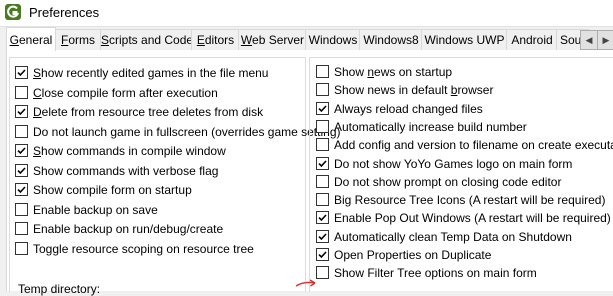 The width and height of the screenshot is (613, 296). I want to click on label-accel: C, so click(37, 92).